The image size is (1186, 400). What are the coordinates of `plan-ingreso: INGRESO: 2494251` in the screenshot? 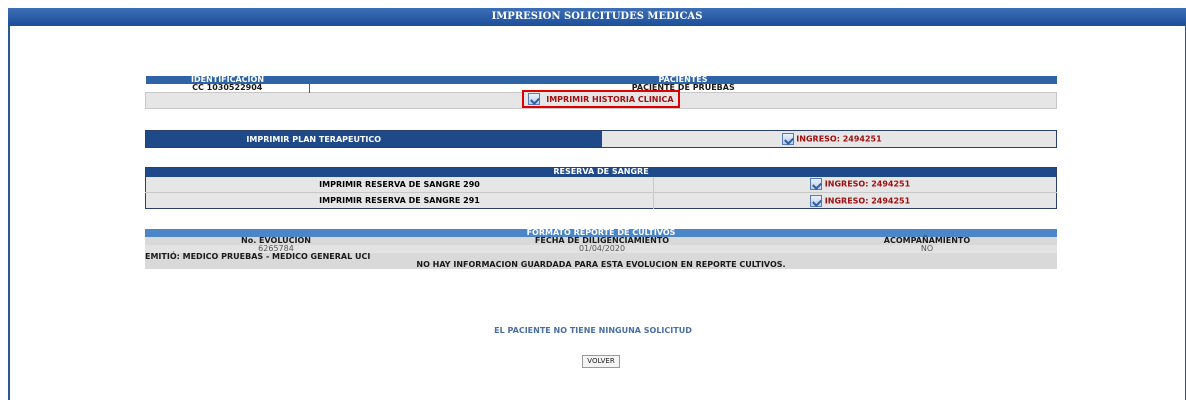 It's located at (839, 139).